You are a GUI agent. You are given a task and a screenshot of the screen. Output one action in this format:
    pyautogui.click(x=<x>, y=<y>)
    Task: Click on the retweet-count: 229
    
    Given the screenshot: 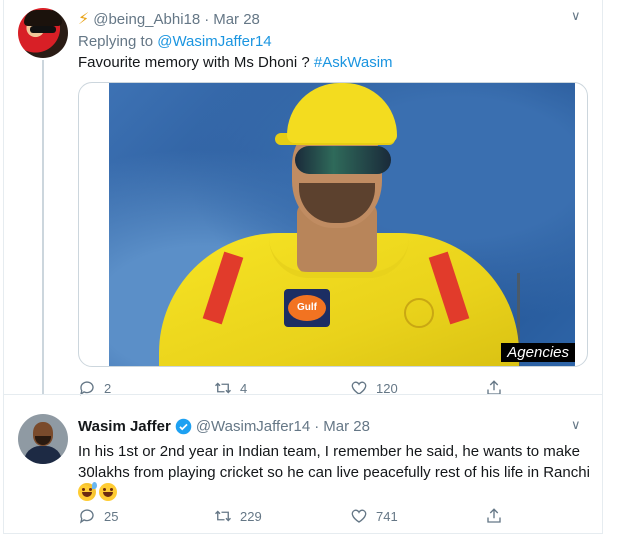 What is the action you would take?
    pyautogui.click(x=251, y=516)
    